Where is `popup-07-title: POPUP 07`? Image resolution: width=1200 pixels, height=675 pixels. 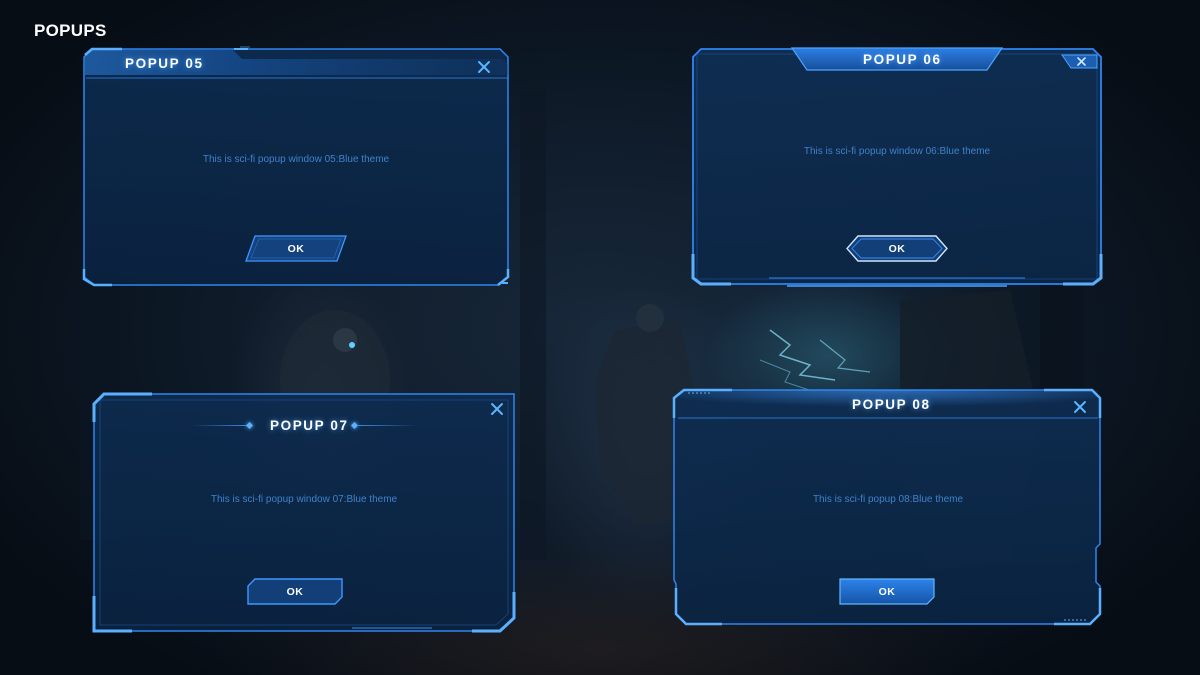 popup-07-title: POPUP 07 is located at coordinates (309, 425).